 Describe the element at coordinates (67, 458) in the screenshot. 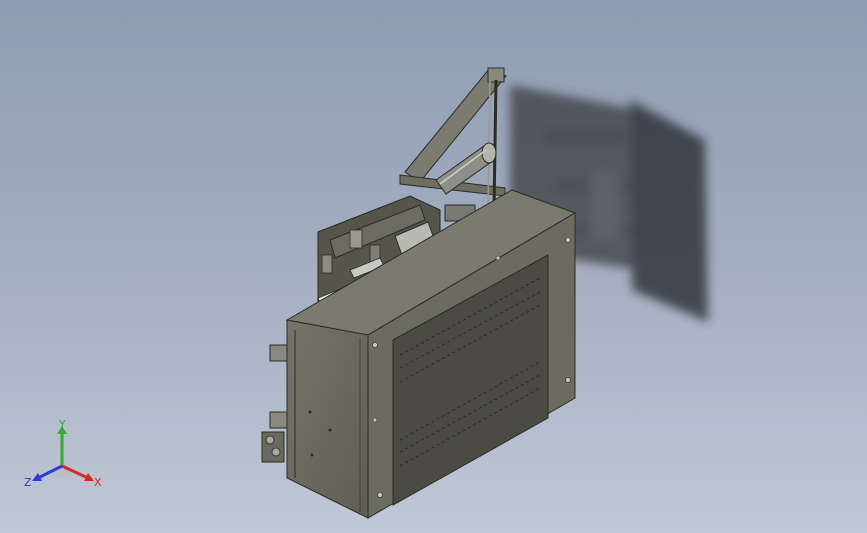

I see `orientation-triad: Y X Z` at that location.